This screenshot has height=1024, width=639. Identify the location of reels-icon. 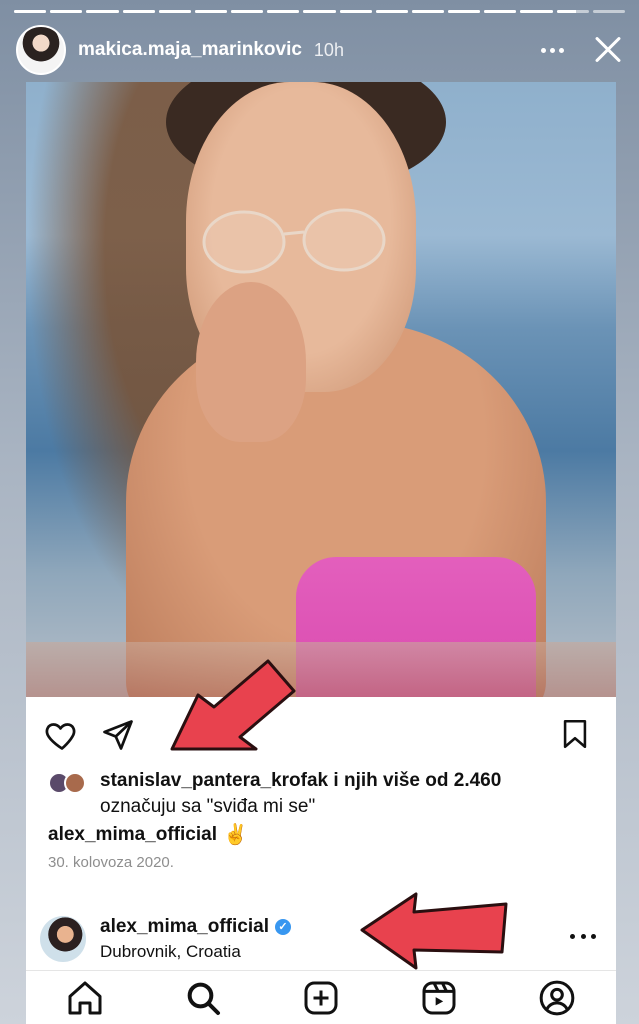
(439, 998).